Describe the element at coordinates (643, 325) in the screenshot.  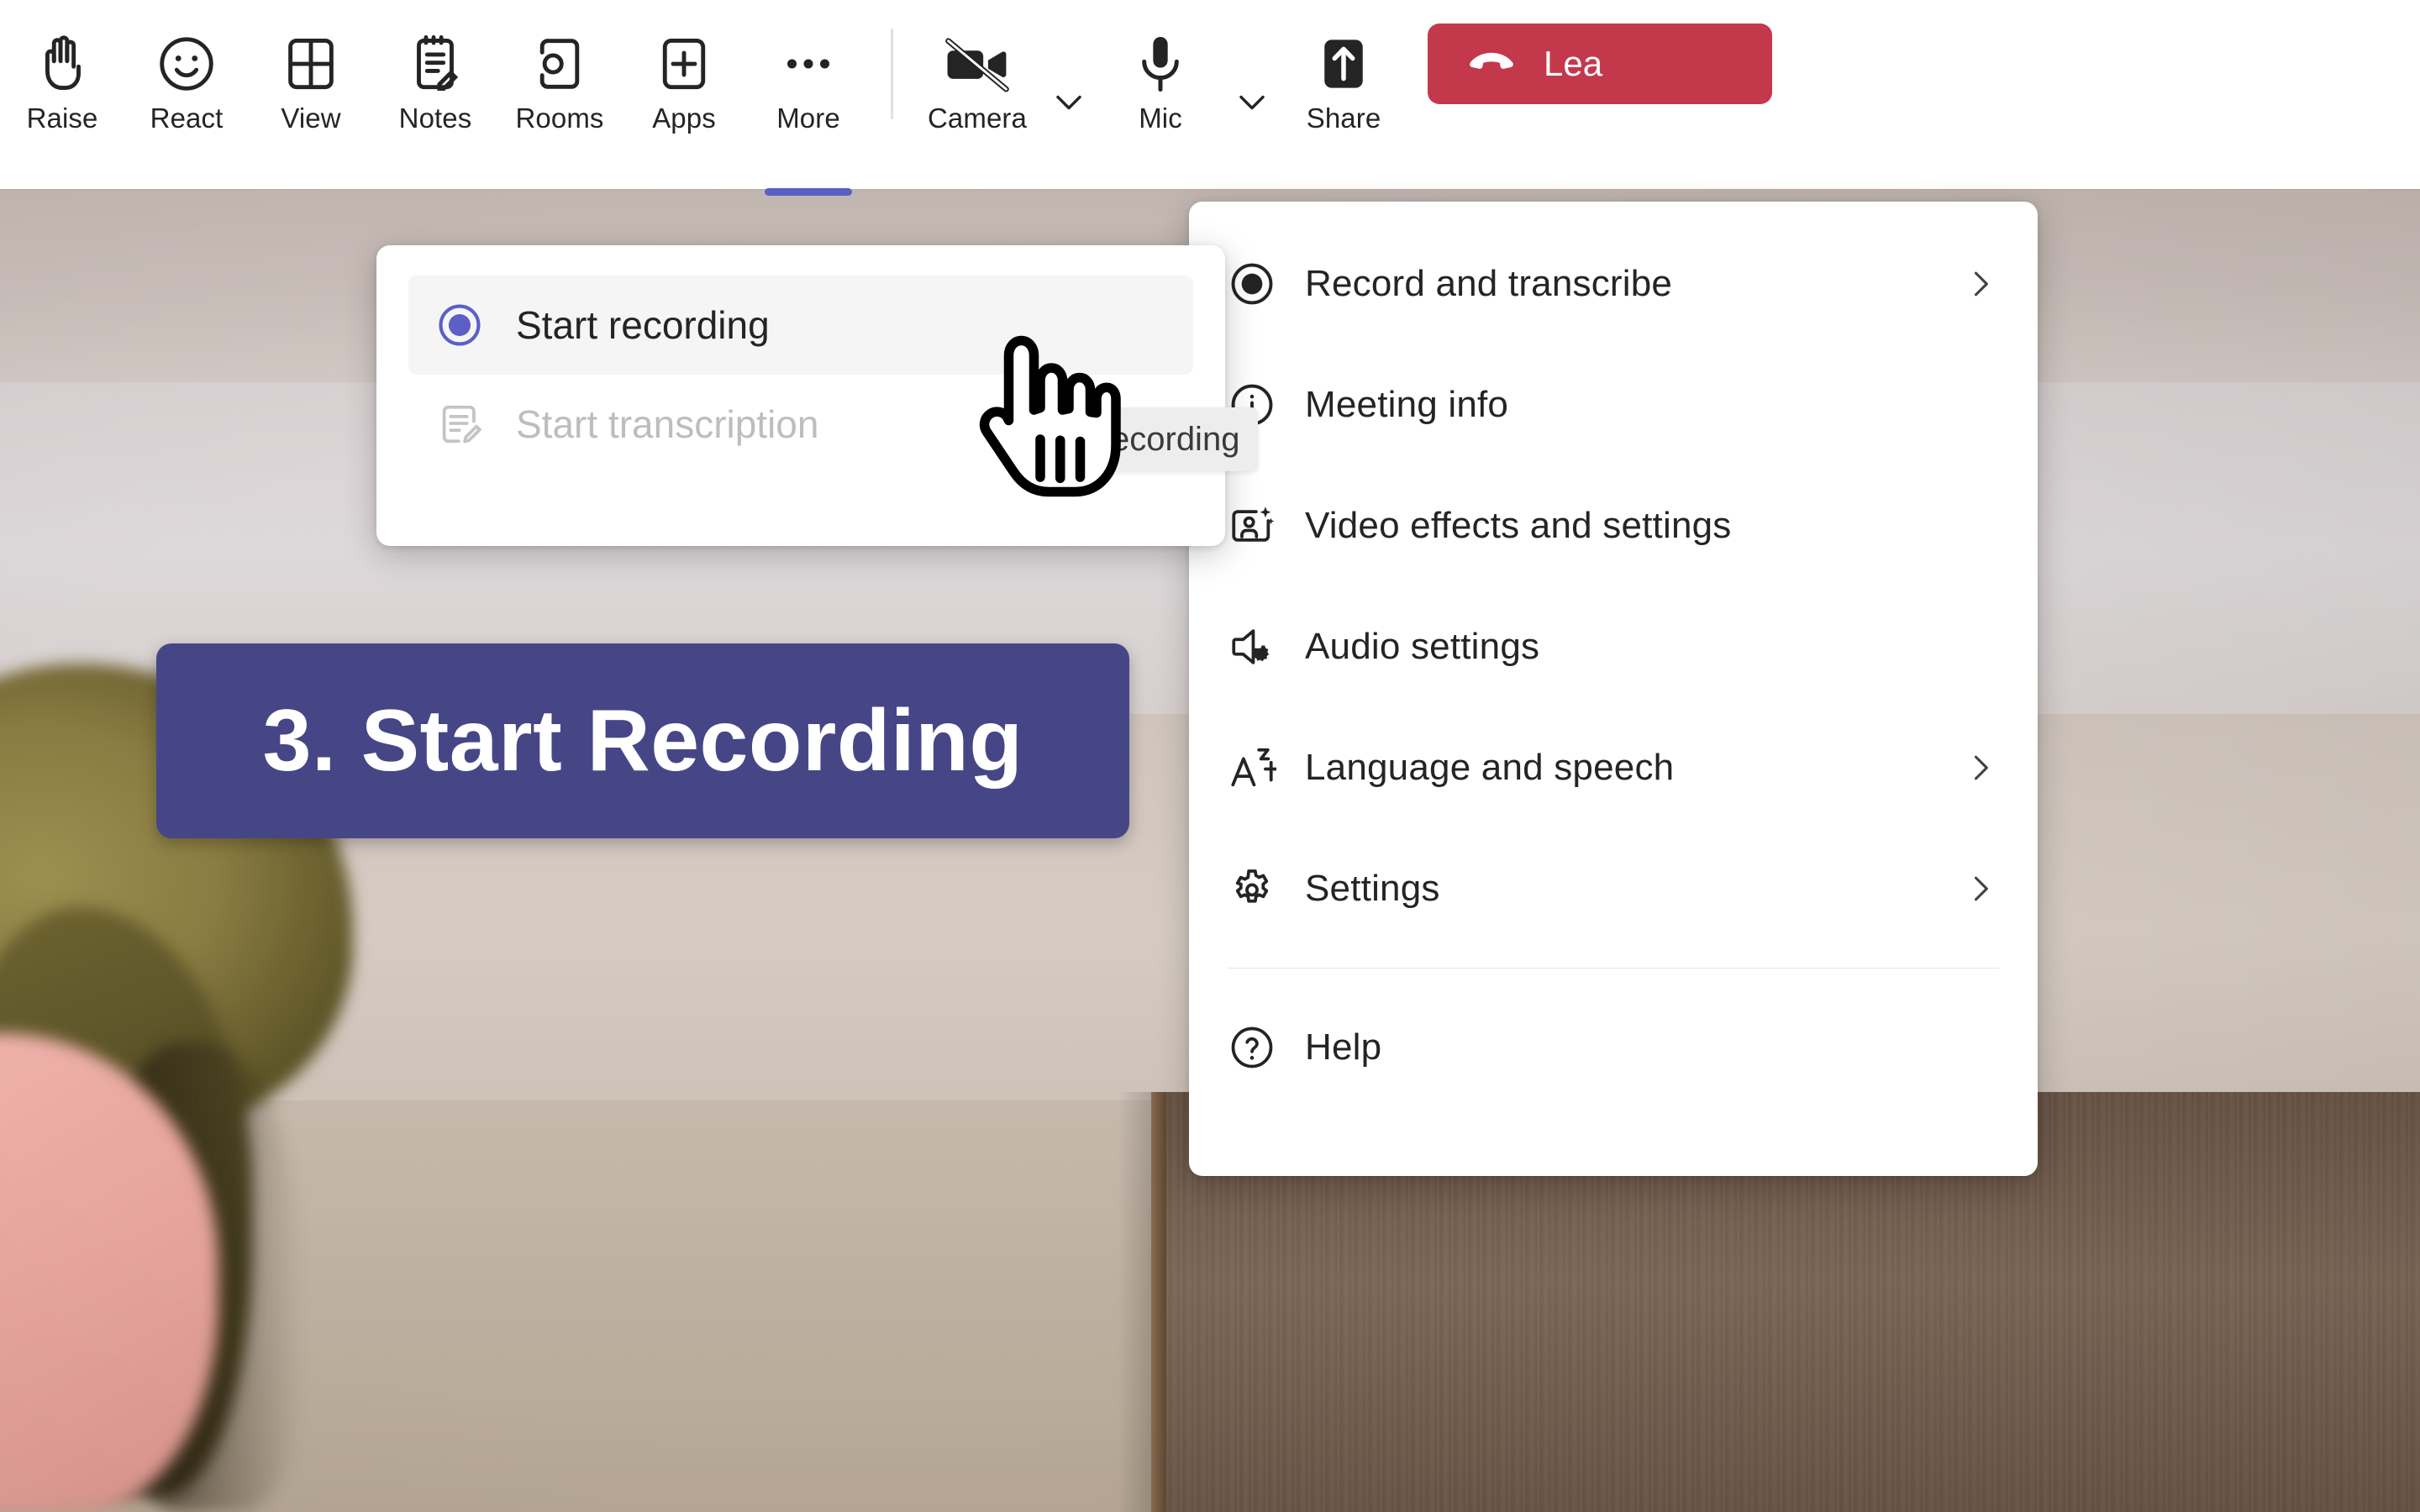
I see `submenu-item-label: Start recording` at that location.